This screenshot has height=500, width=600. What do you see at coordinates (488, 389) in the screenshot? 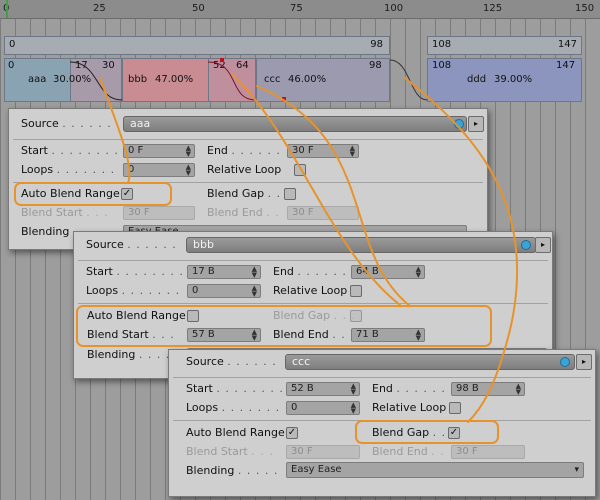
I see `end-field: 98 B ▲ ▼` at bounding box center [488, 389].